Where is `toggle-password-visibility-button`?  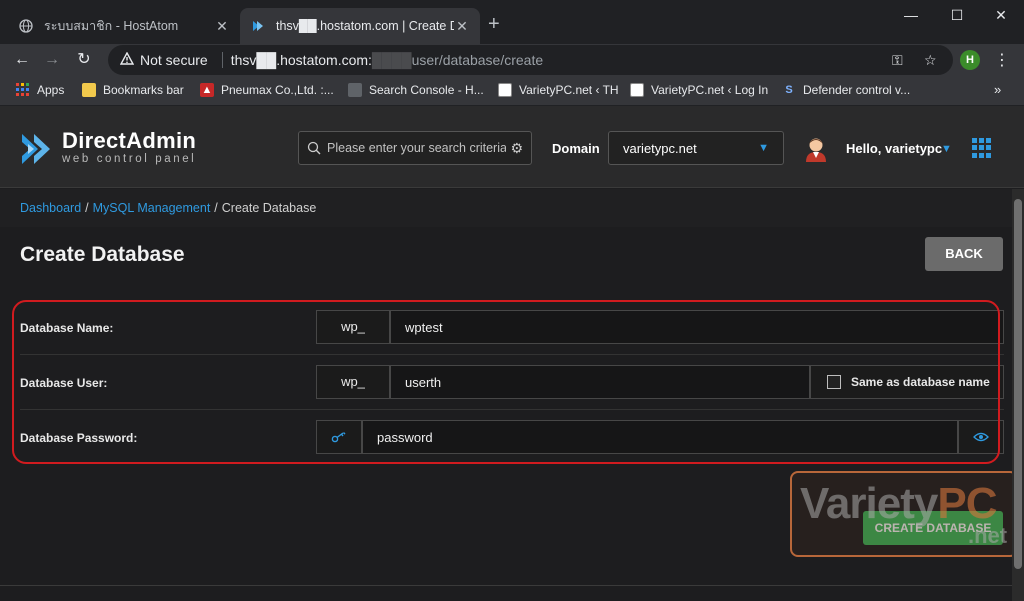
toggle-password-visibility-button is located at coordinates (981, 437).